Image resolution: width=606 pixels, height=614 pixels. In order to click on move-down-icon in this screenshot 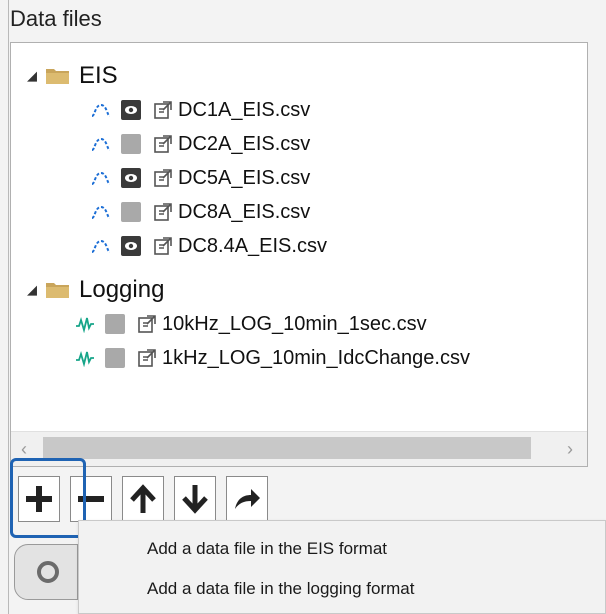, I will do `click(195, 499)`.